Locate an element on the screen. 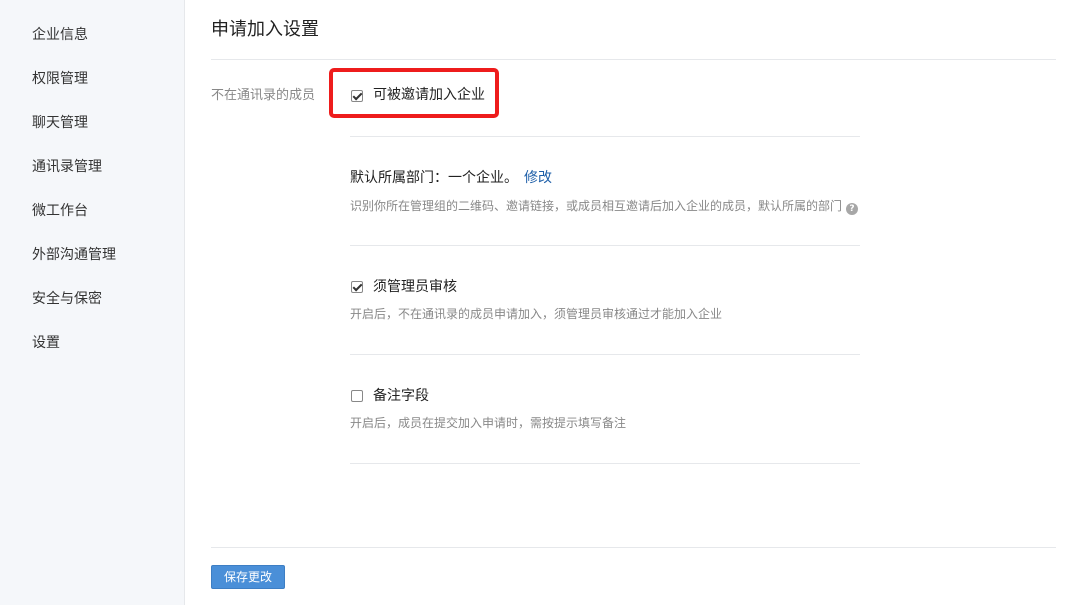 The image size is (1081, 605). remark-field-label: 备注字段 is located at coordinates (401, 396).